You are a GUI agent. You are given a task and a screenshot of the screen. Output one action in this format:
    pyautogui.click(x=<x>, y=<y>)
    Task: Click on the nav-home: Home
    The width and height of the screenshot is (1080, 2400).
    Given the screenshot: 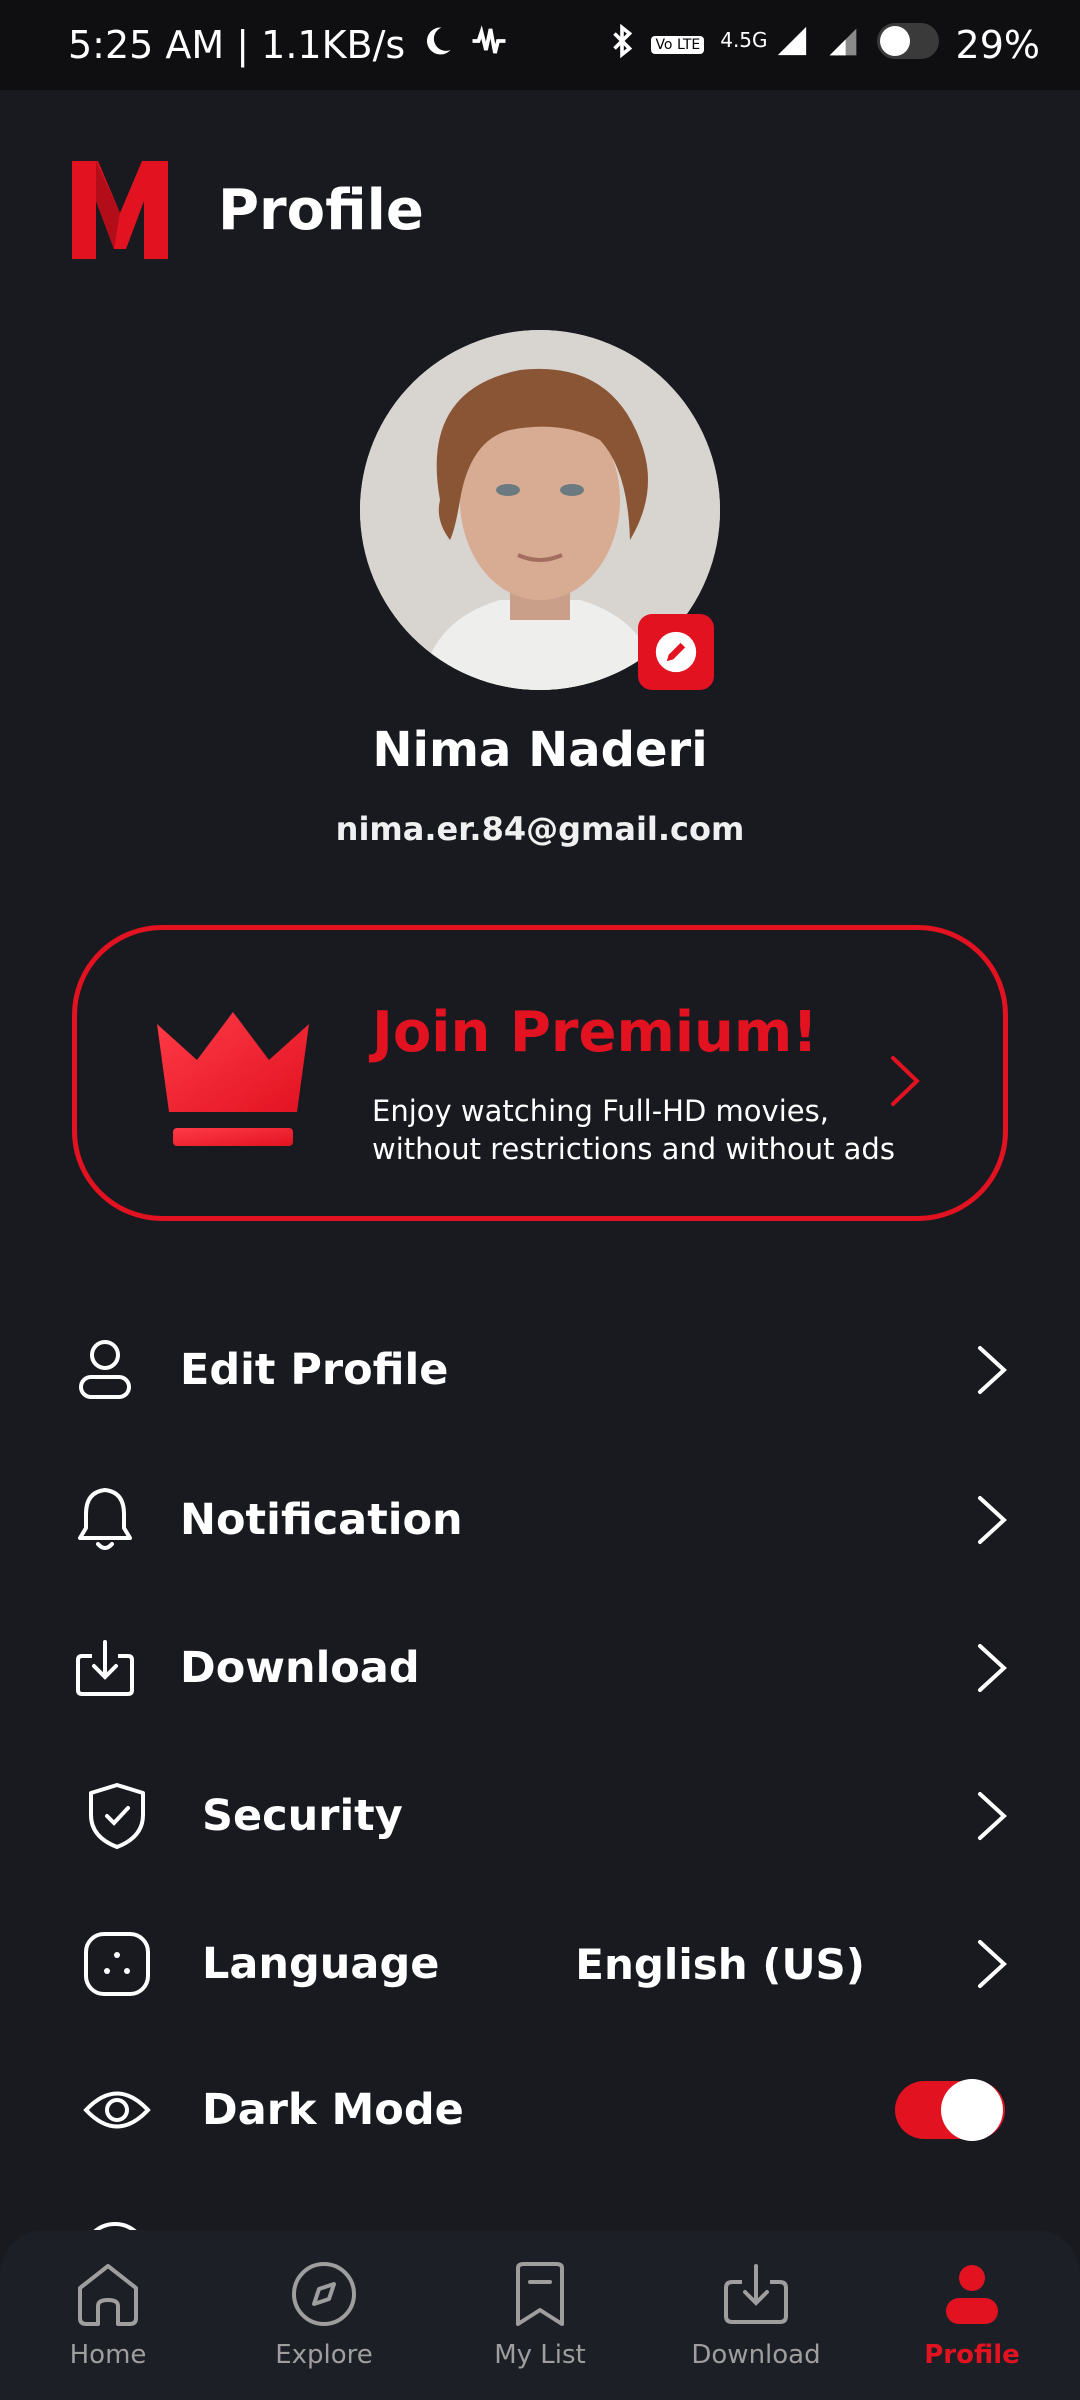 What is the action you would take?
    pyautogui.click(x=108, y=2300)
    